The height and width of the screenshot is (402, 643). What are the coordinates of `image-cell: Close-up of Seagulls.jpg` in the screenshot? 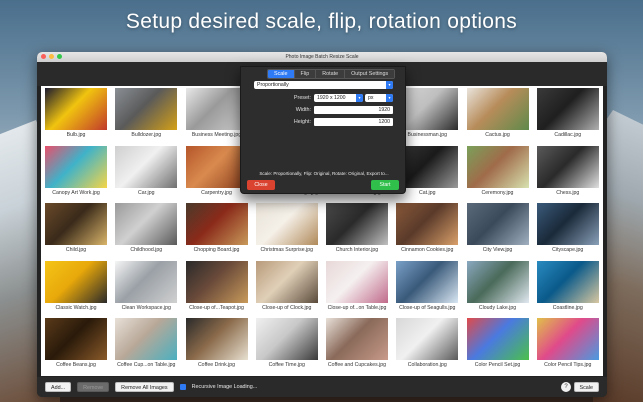 It's located at (427, 288).